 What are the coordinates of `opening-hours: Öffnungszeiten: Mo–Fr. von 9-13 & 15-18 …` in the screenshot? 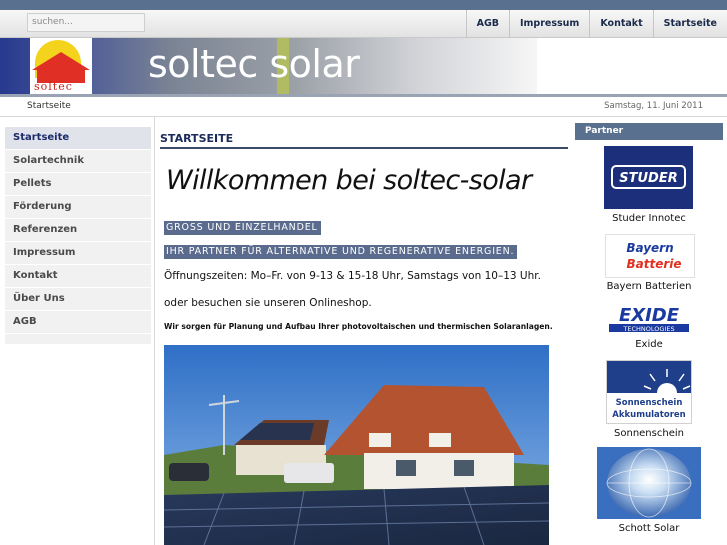 It's located at (352, 276).